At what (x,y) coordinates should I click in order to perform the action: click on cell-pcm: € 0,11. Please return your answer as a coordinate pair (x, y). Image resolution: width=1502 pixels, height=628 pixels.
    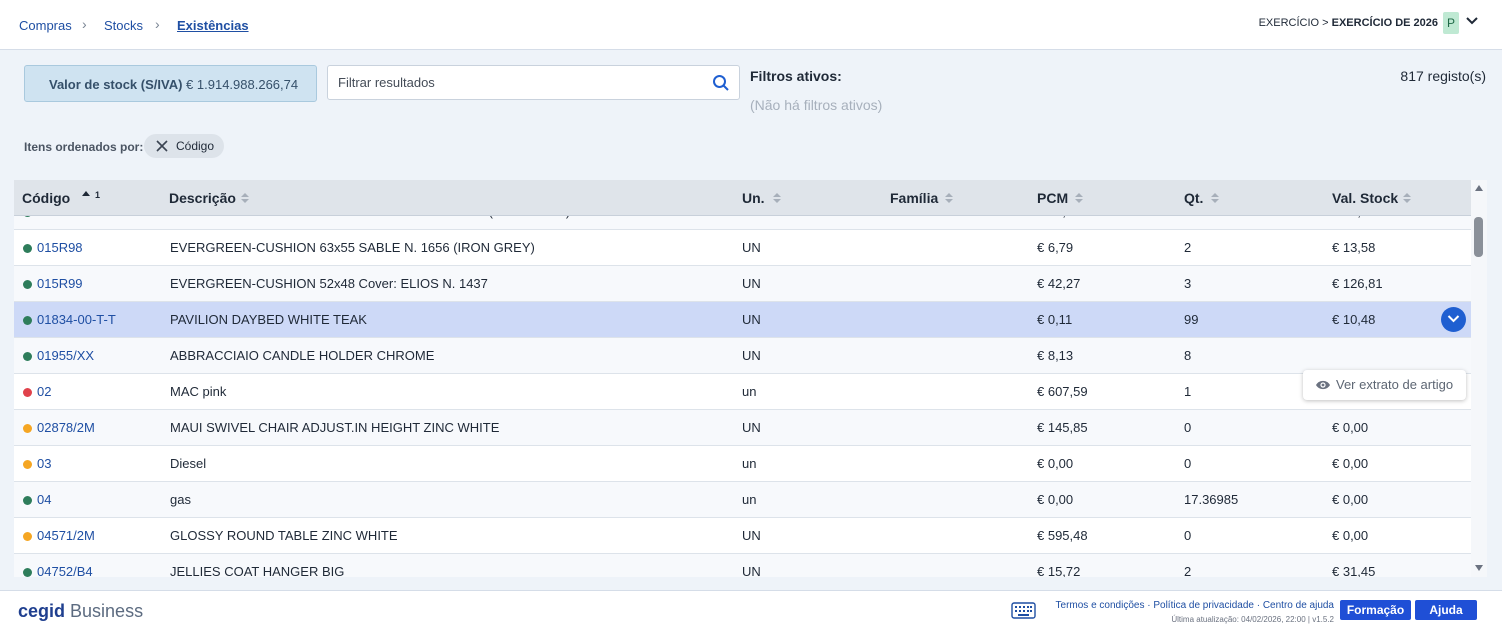
    Looking at the image, I should click on (1055, 319).